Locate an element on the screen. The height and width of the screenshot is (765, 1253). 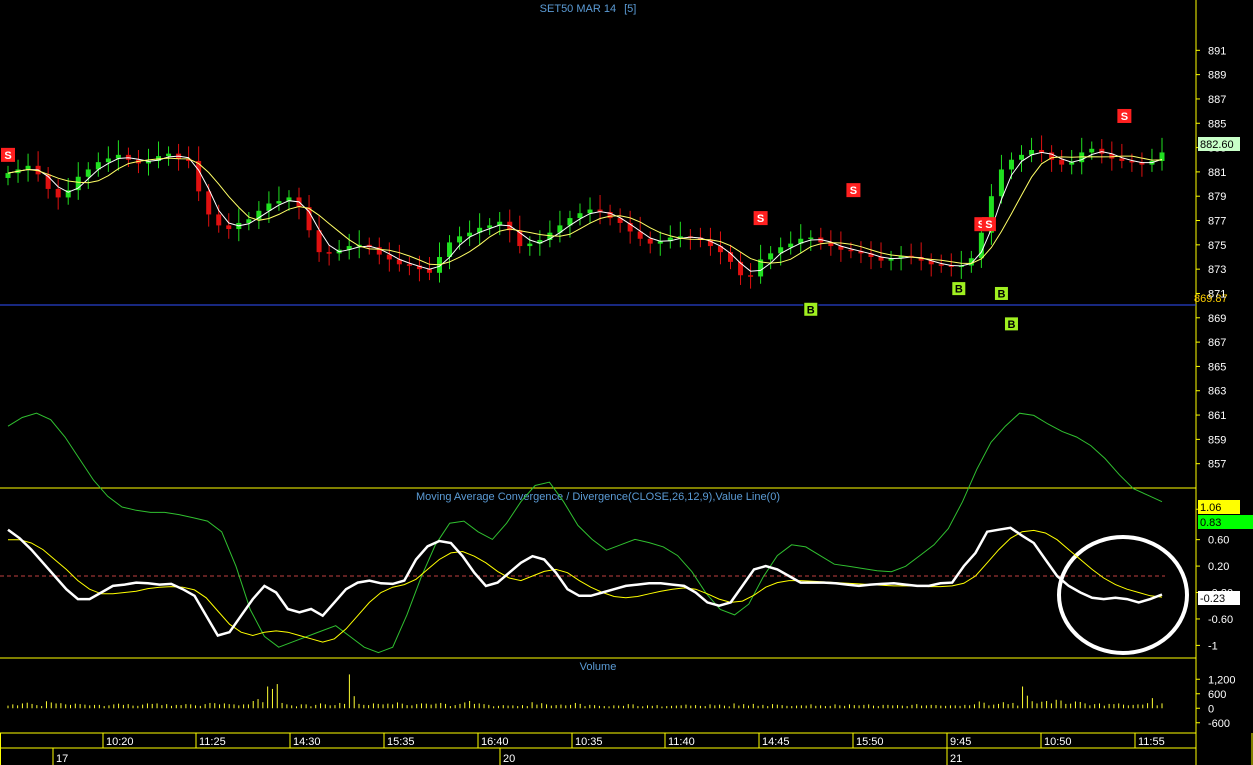
x-tick-label: 10:20 is located at coordinates (120, 742).